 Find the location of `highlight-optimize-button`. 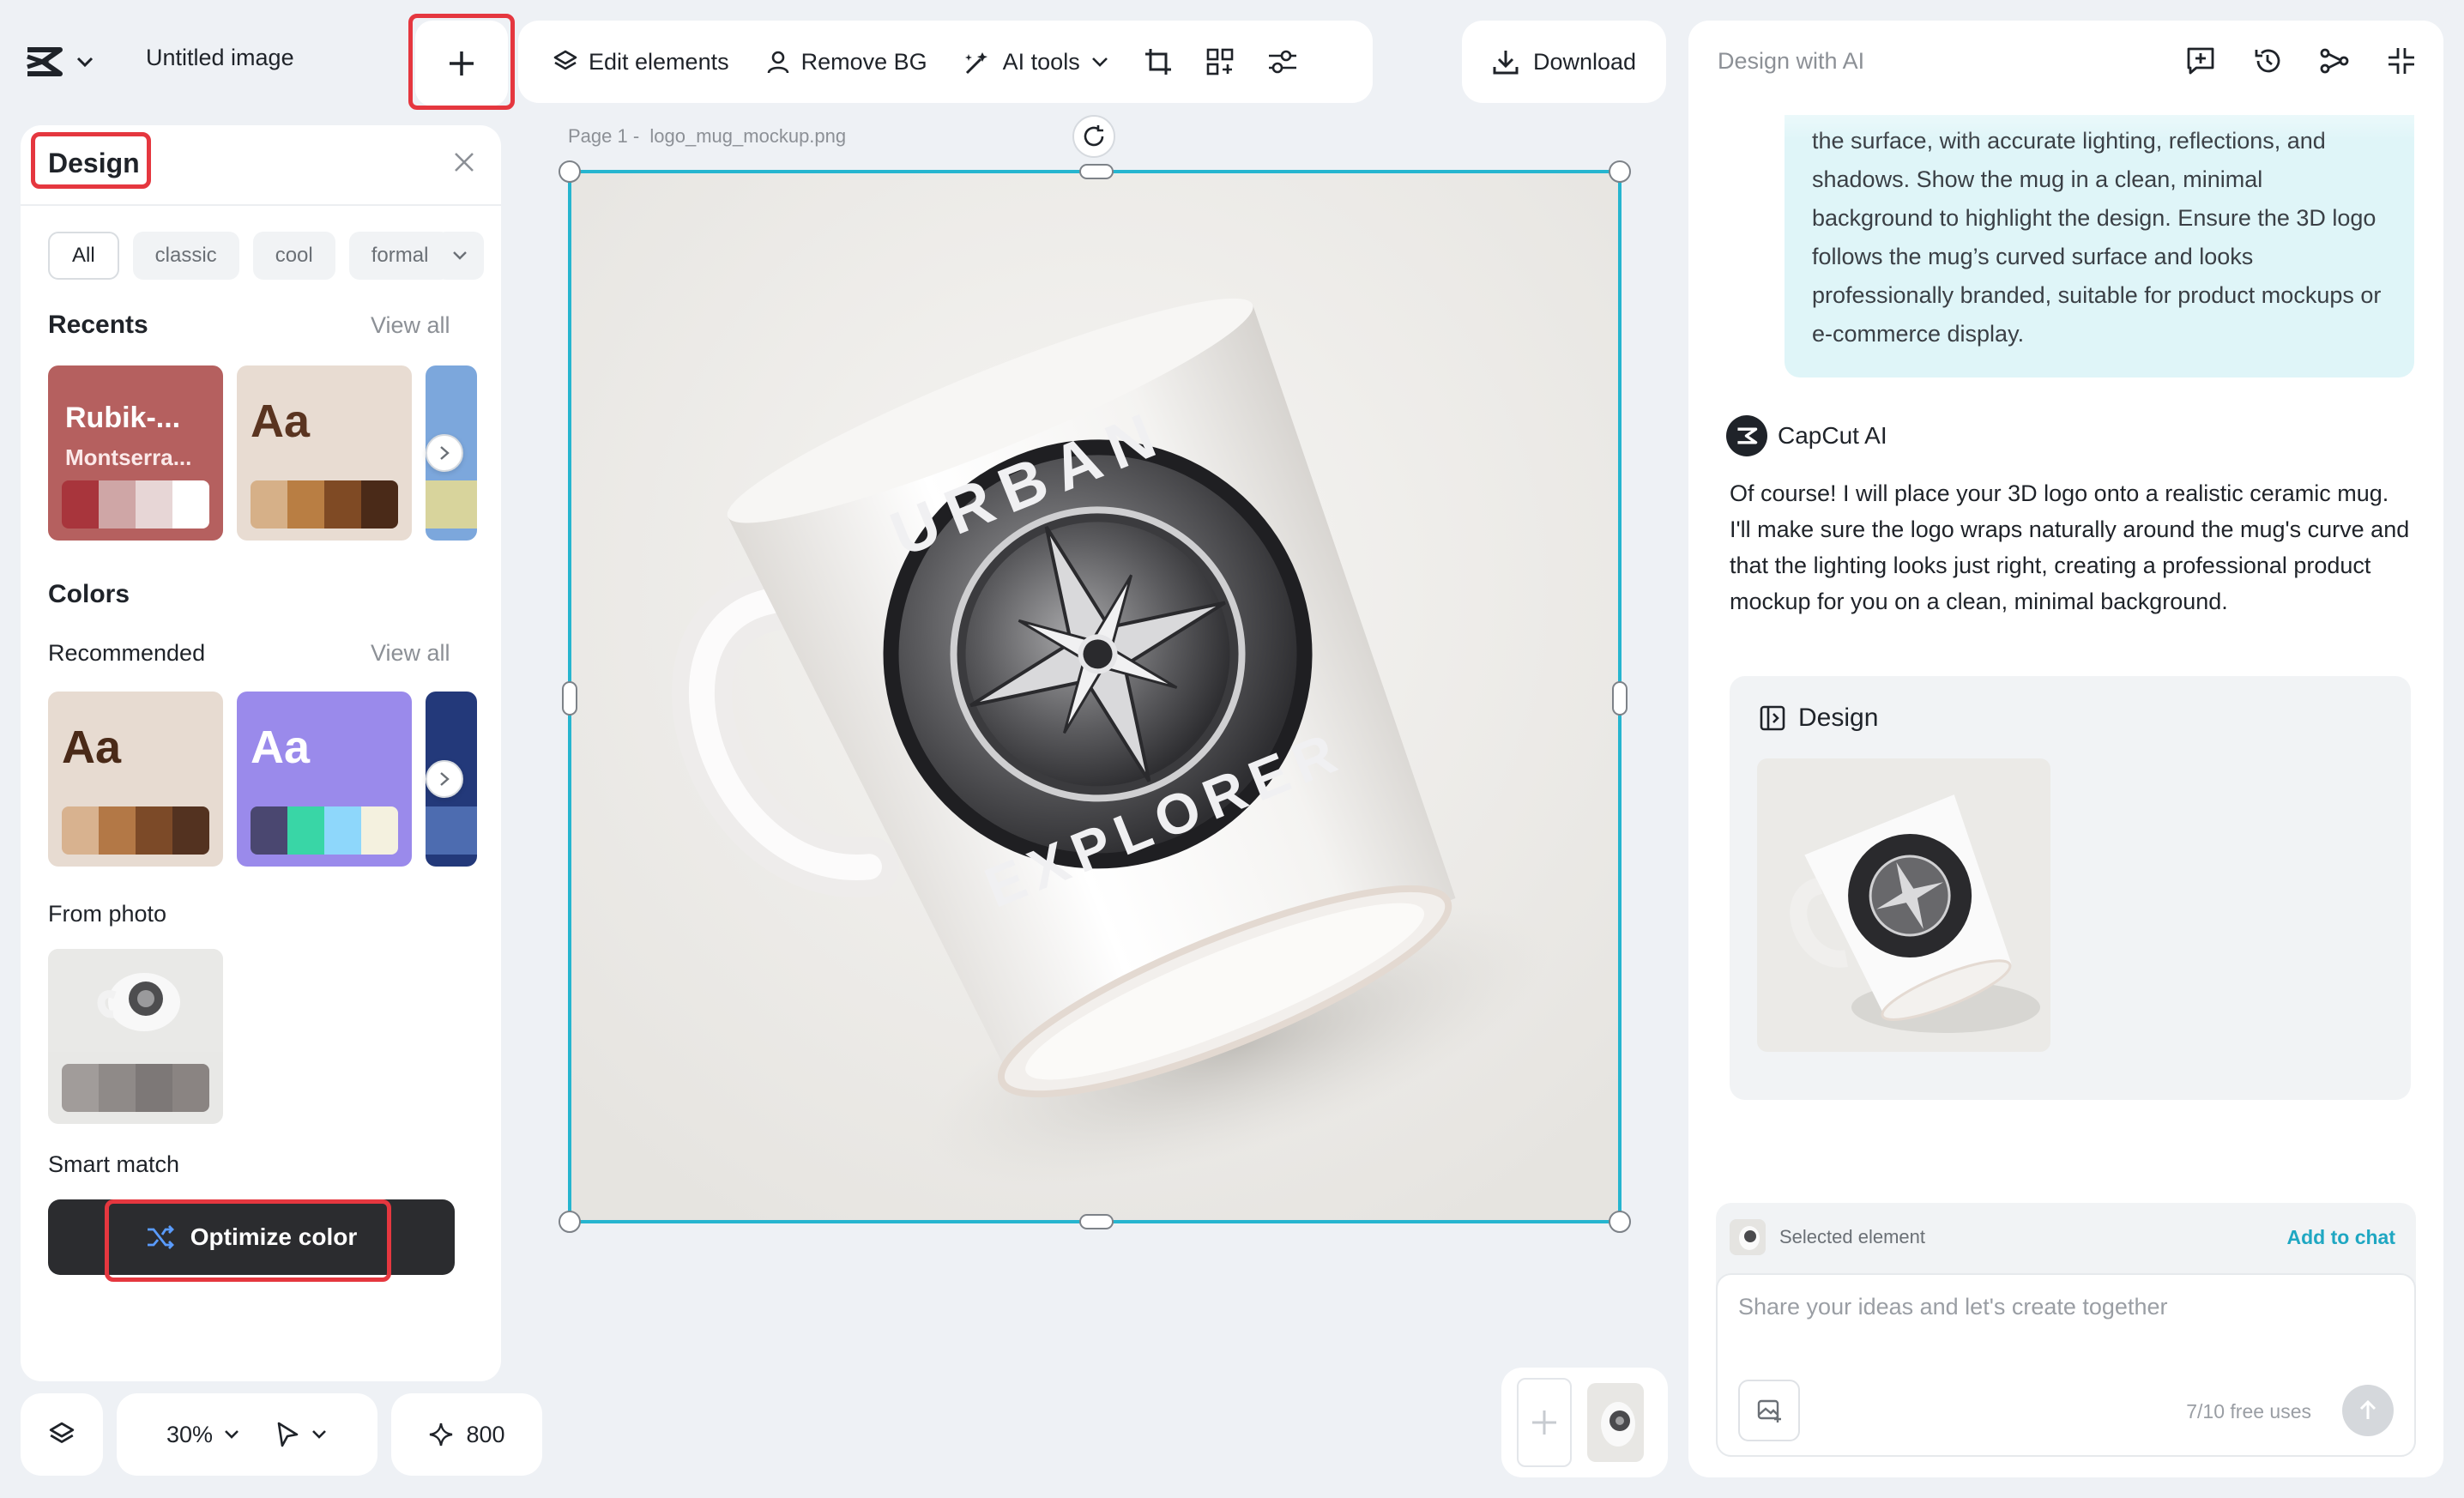

highlight-optimize-button is located at coordinates (248, 1240).